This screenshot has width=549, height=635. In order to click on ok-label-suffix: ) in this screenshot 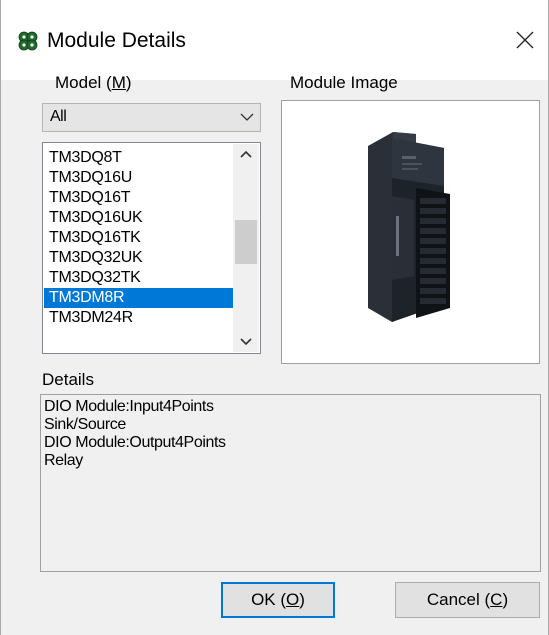, I will do `click(302, 599)`.